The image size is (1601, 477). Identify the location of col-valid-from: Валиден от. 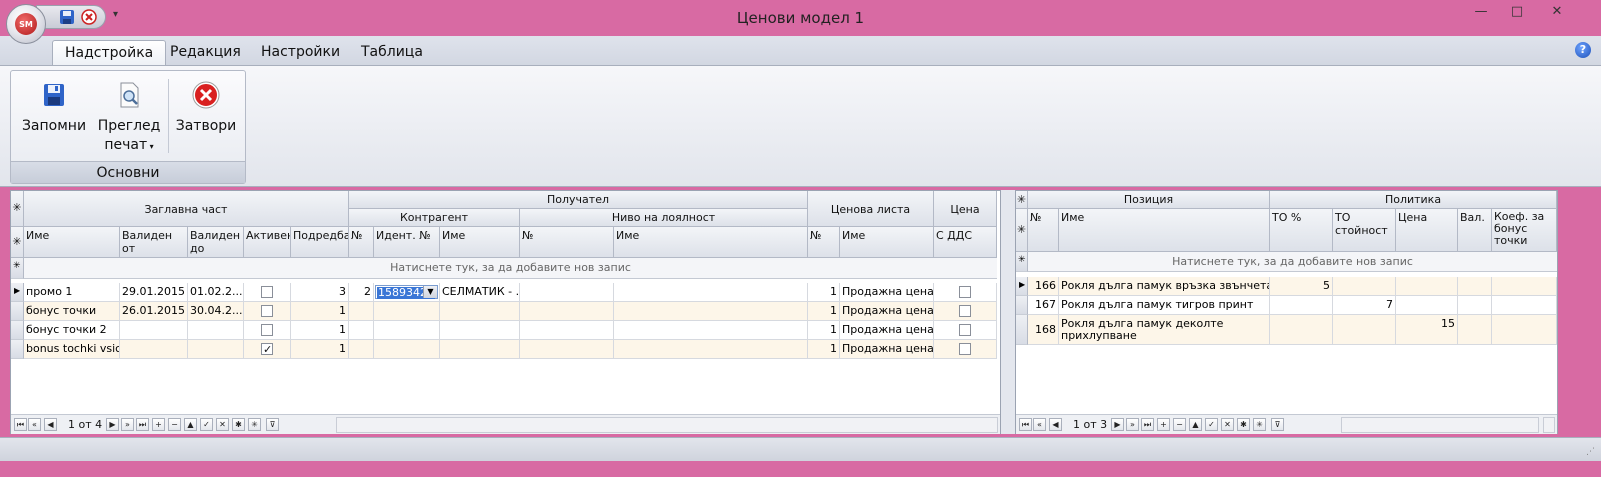
(154, 242).